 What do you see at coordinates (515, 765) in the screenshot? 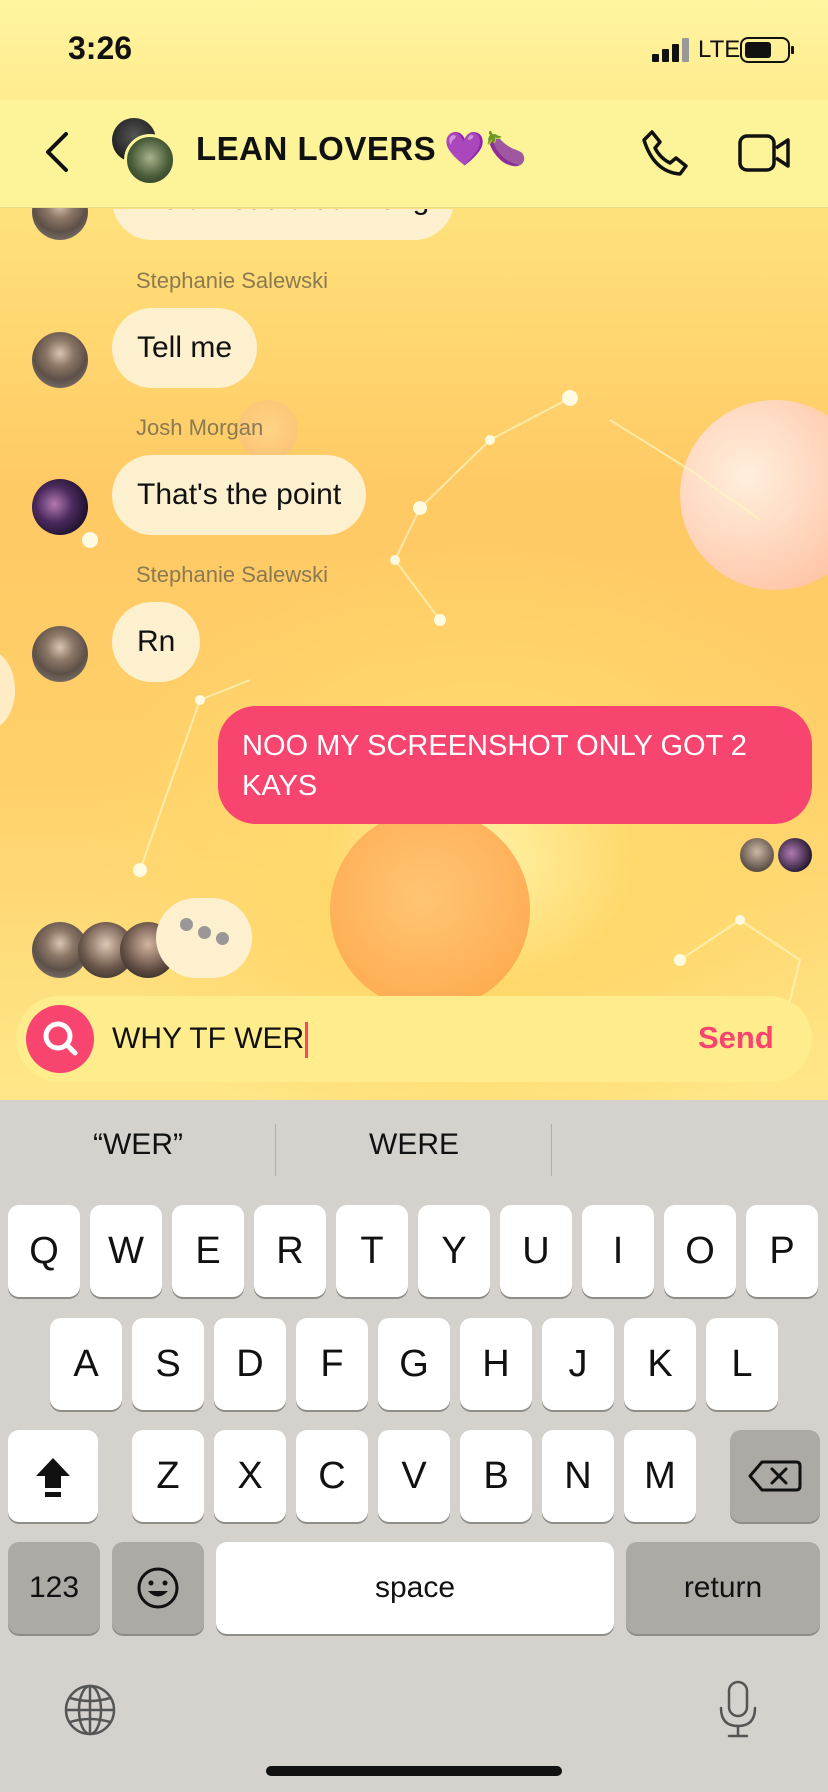
I see `outgoing-message-bubble: NOO MY SCREENSHOT ONLY GOT 2 KAYS` at bounding box center [515, 765].